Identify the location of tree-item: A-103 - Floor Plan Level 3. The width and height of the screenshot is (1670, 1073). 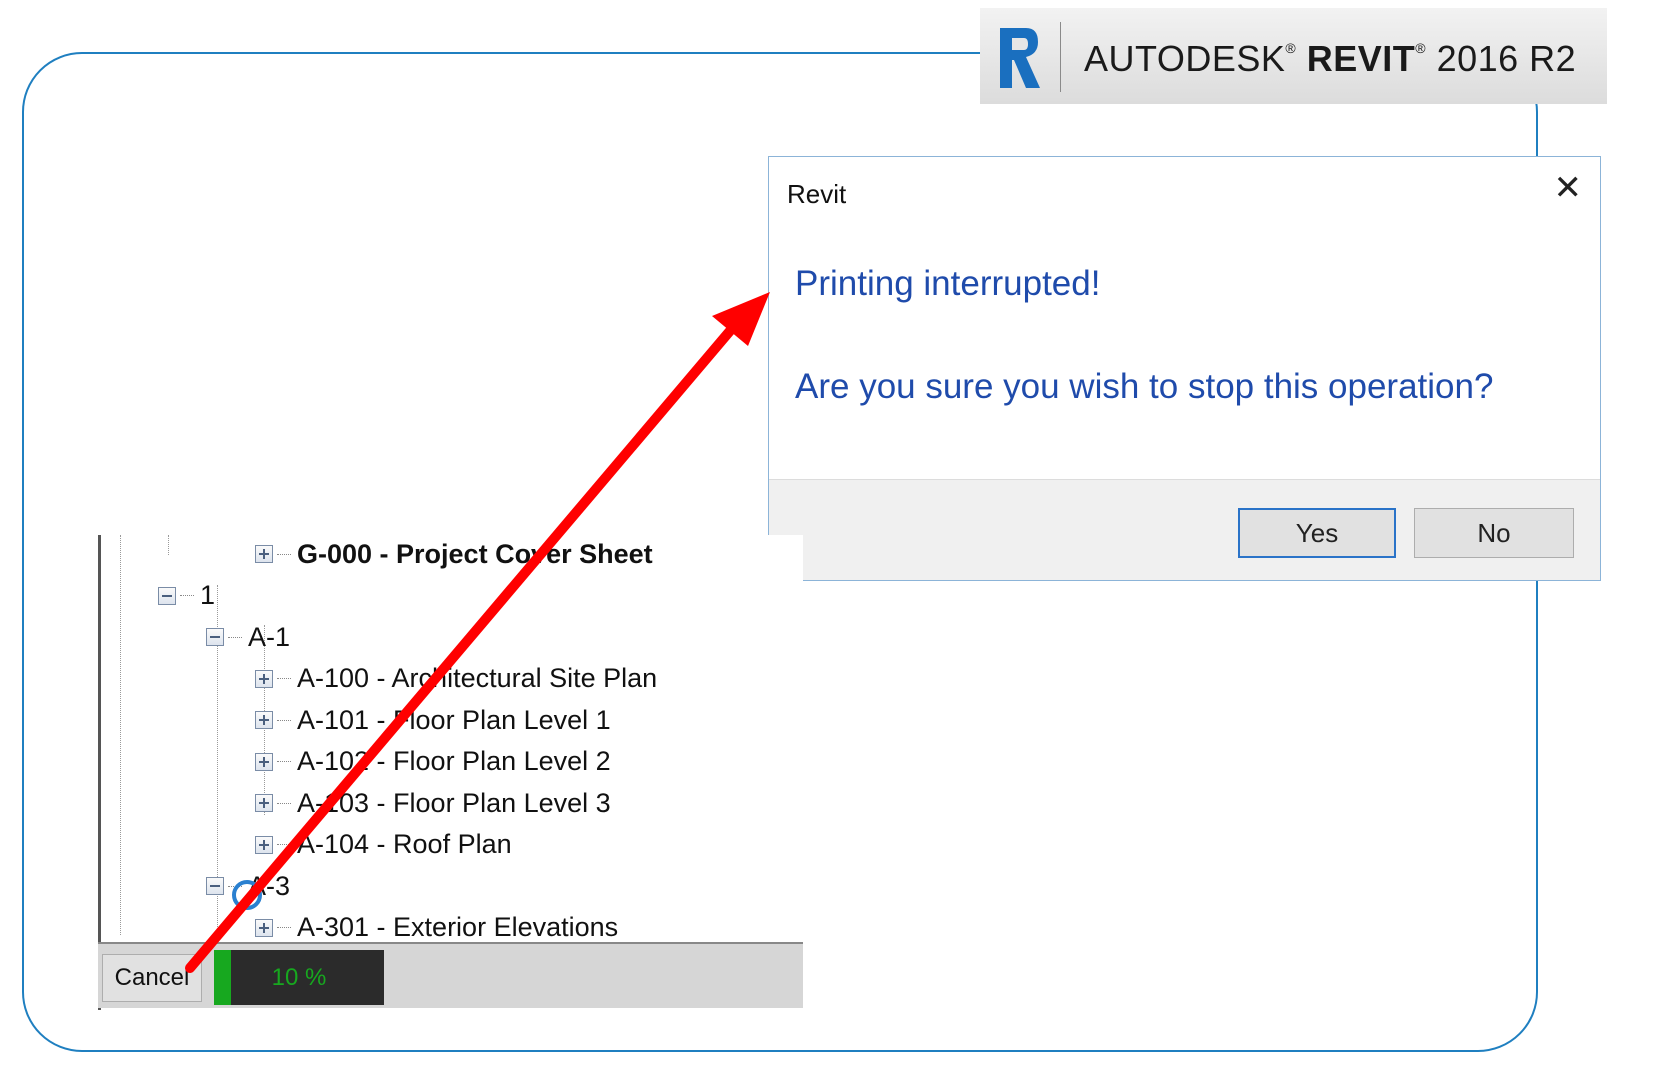
(433, 803).